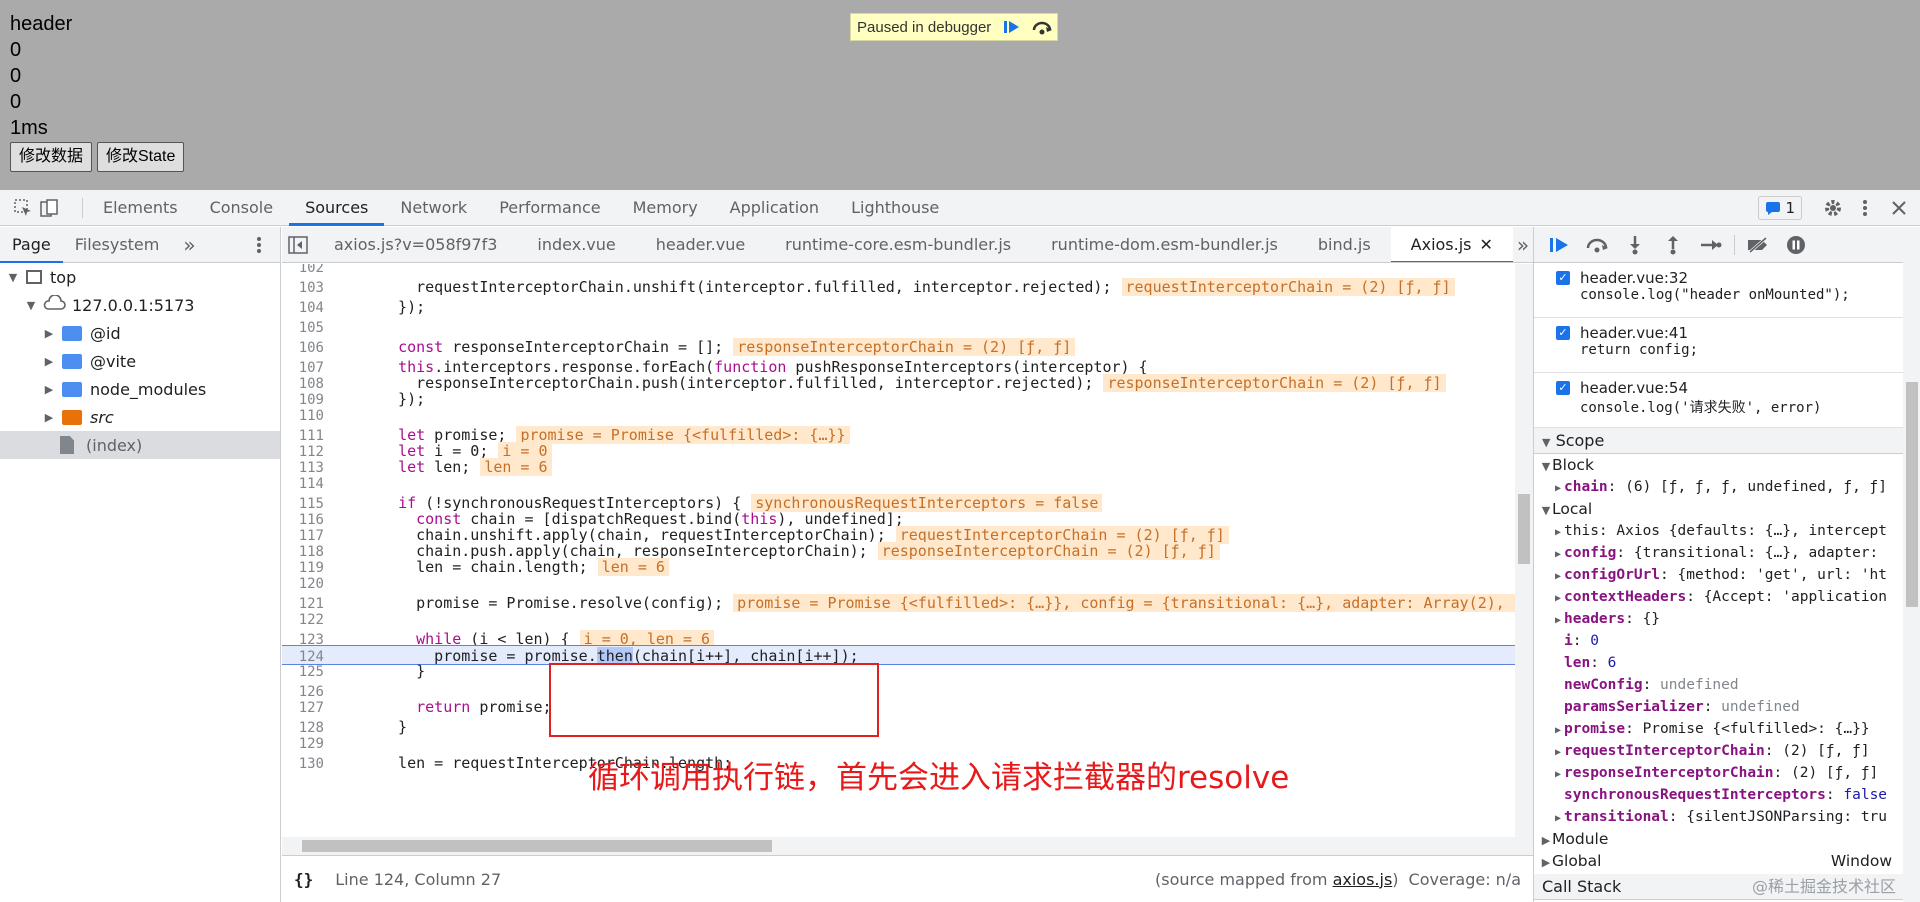 The height and width of the screenshot is (902, 1920). Describe the element at coordinates (1673, 245) in the screenshot. I see `step-out-icon` at that location.